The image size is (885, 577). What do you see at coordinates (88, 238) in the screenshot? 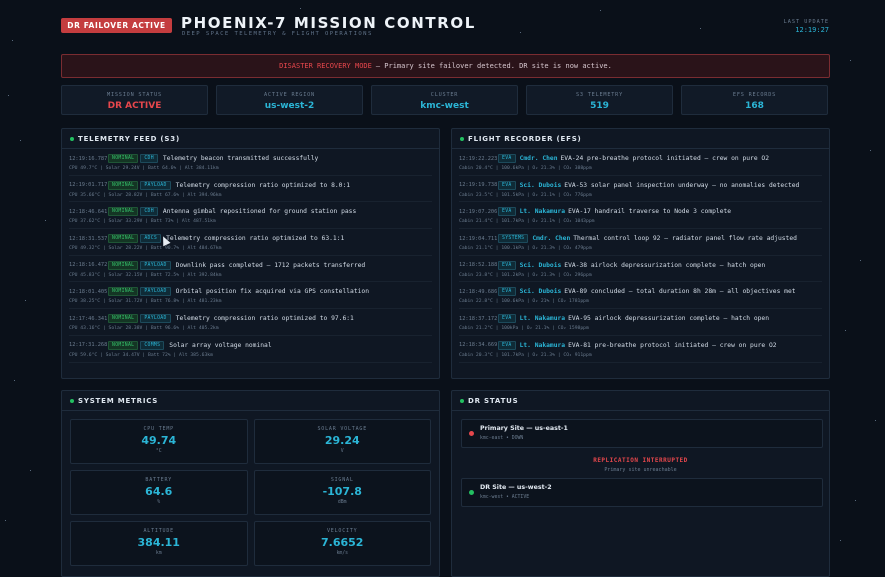
I see `row-timestamp: 12:18:31.537` at bounding box center [88, 238].